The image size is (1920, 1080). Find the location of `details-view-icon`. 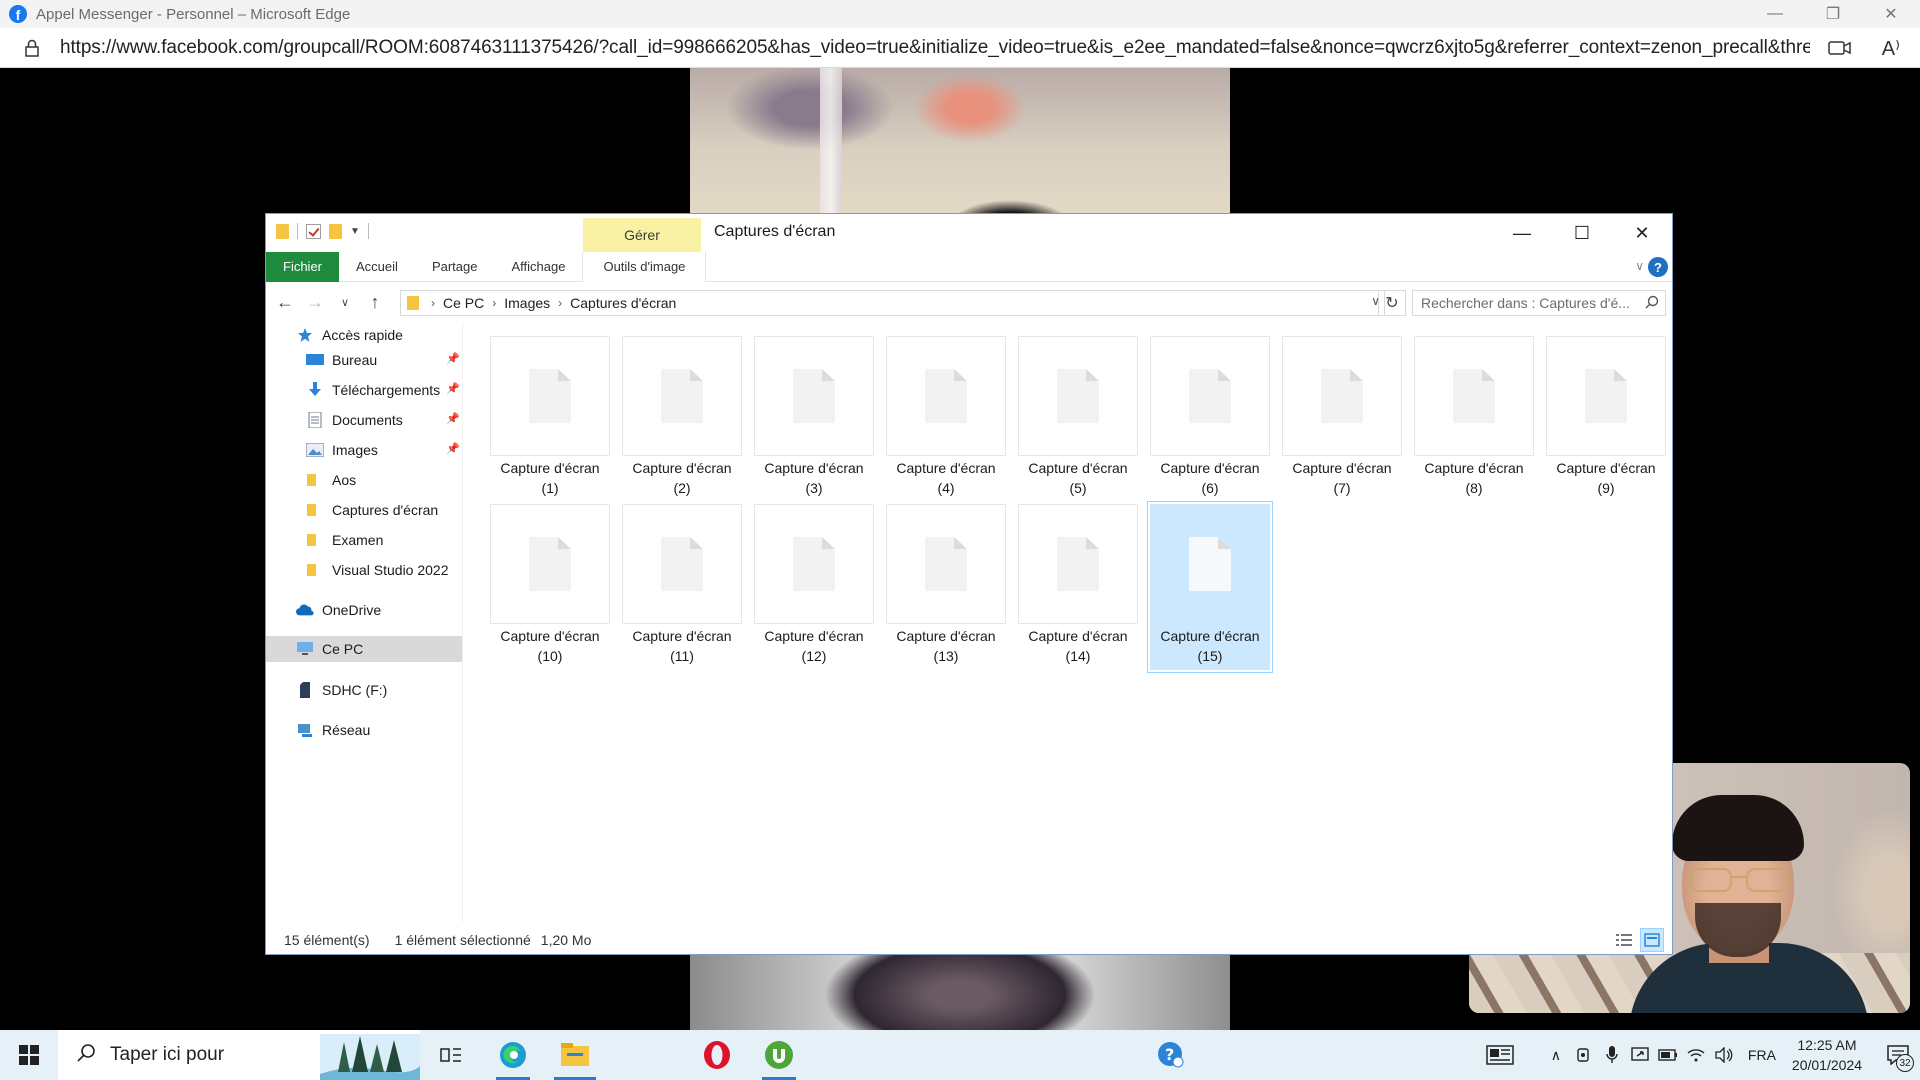

details-view-icon is located at coordinates (1624, 940).